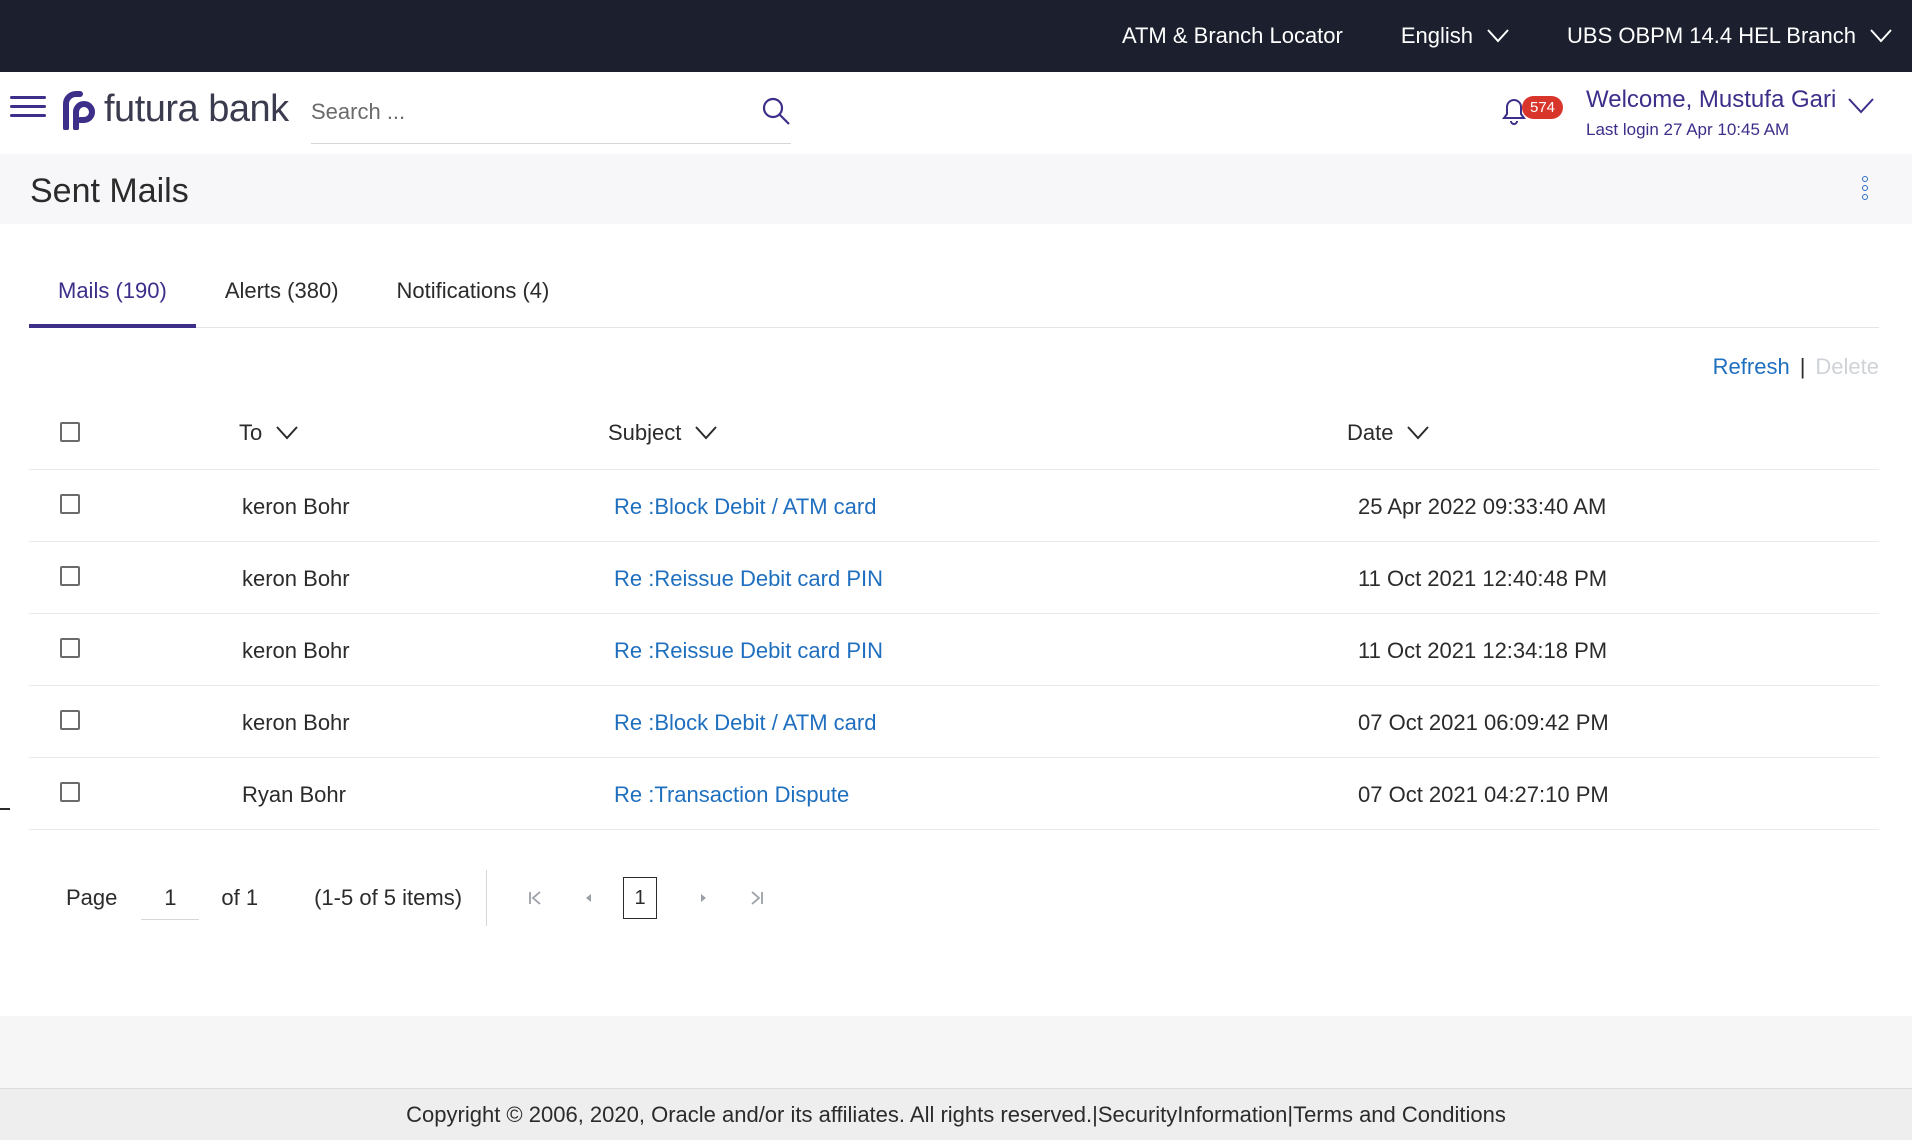 The width and height of the screenshot is (1912, 1140). Describe the element at coordinates (487, 898) in the screenshot. I see `pager-divider` at that location.